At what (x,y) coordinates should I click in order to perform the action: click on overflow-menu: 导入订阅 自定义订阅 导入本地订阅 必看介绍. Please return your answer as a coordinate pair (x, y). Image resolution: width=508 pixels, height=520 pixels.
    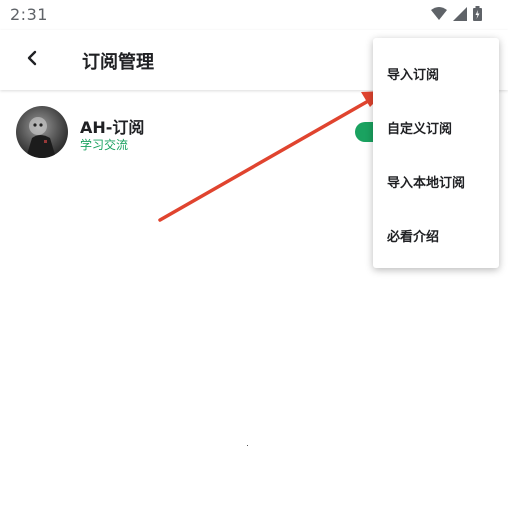
    Looking at the image, I should click on (436, 153).